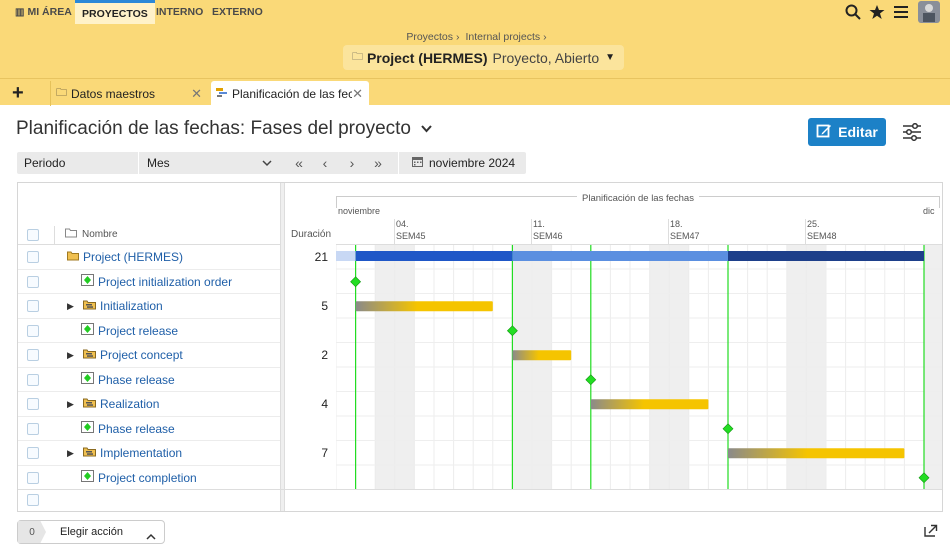 This screenshot has height=545, width=950. Describe the element at coordinates (207, 163) in the screenshot. I see `period-select: Mes` at that location.